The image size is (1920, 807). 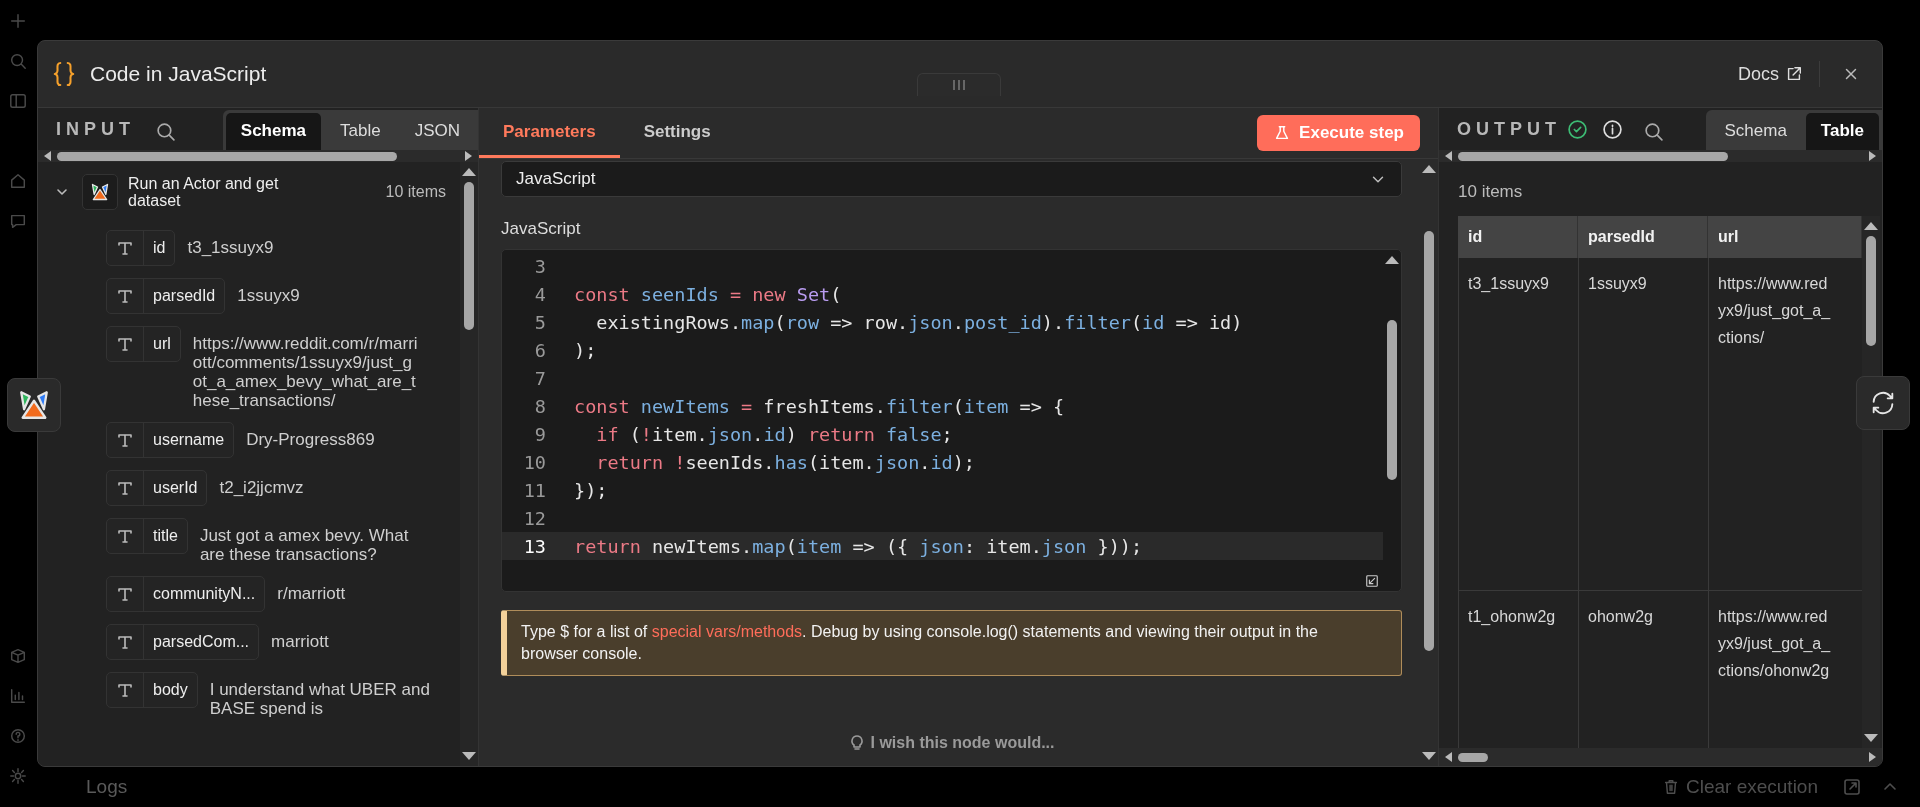 I want to click on table-cell-text: ohonw2g, so click(x=1620, y=617).